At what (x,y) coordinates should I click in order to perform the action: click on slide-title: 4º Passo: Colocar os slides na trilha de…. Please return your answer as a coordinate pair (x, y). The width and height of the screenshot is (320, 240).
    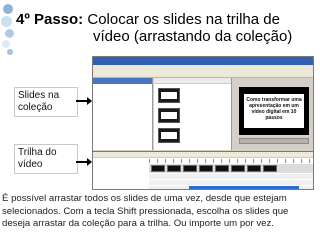
    Looking at the image, I should click on (168, 28).